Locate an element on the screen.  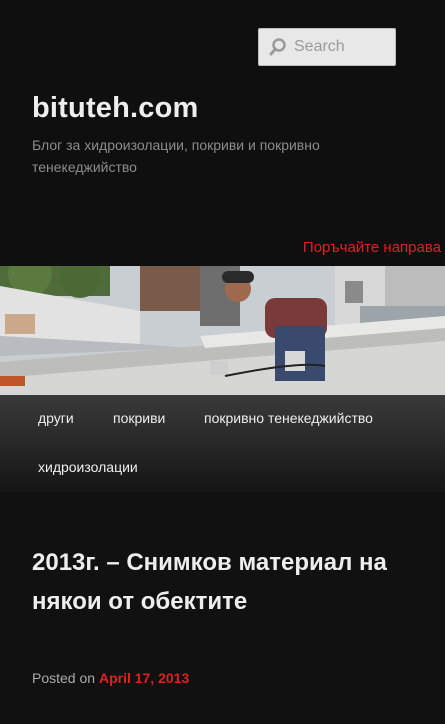
order-link: Поръчайте направа is located at coordinates (372, 247).